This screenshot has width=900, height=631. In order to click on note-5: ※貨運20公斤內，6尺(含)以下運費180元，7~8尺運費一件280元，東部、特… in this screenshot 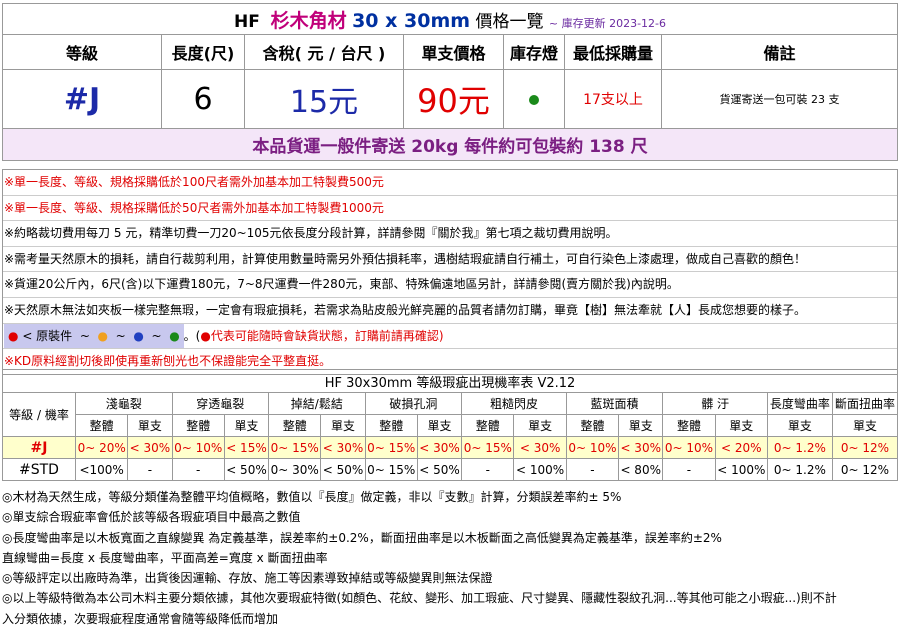, I will do `click(450, 285)`.